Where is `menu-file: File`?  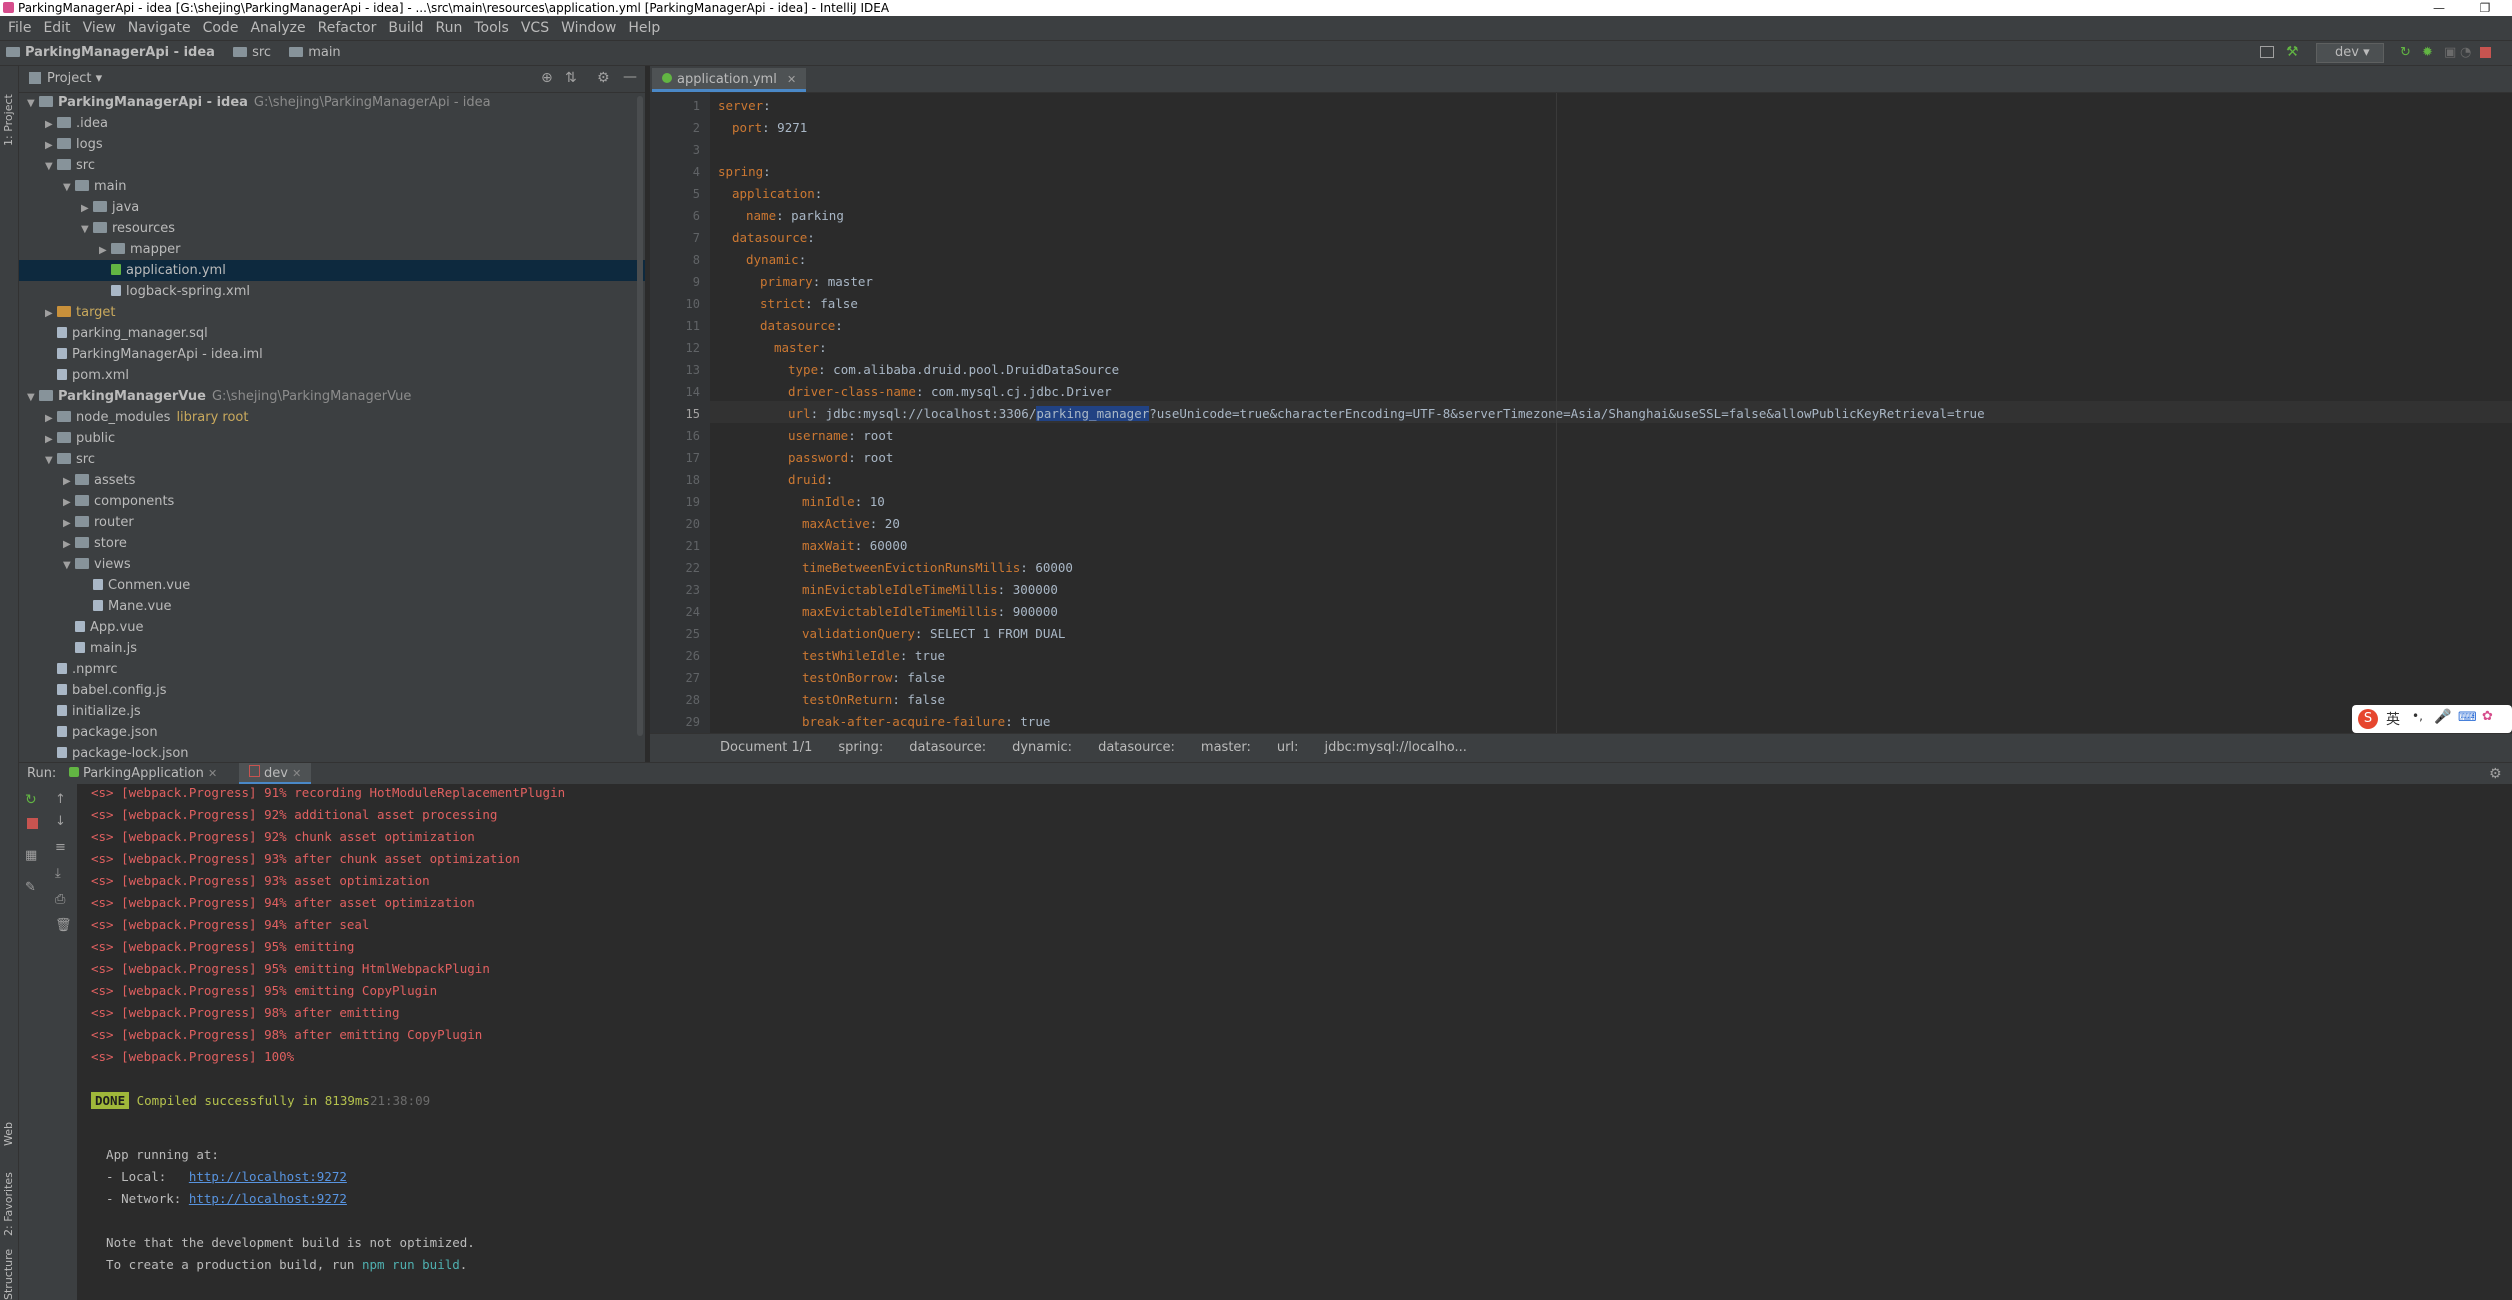 menu-file: File is located at coordinates (19, 28).